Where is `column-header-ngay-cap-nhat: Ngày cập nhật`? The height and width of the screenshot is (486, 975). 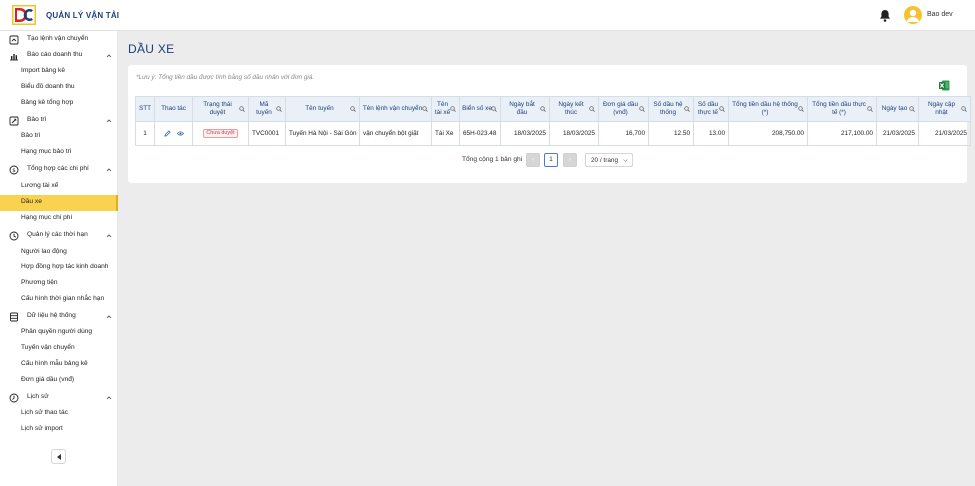
column-header-ngay-cap-nhat: Ngày cập nhật is located at coordinates (944, 109).